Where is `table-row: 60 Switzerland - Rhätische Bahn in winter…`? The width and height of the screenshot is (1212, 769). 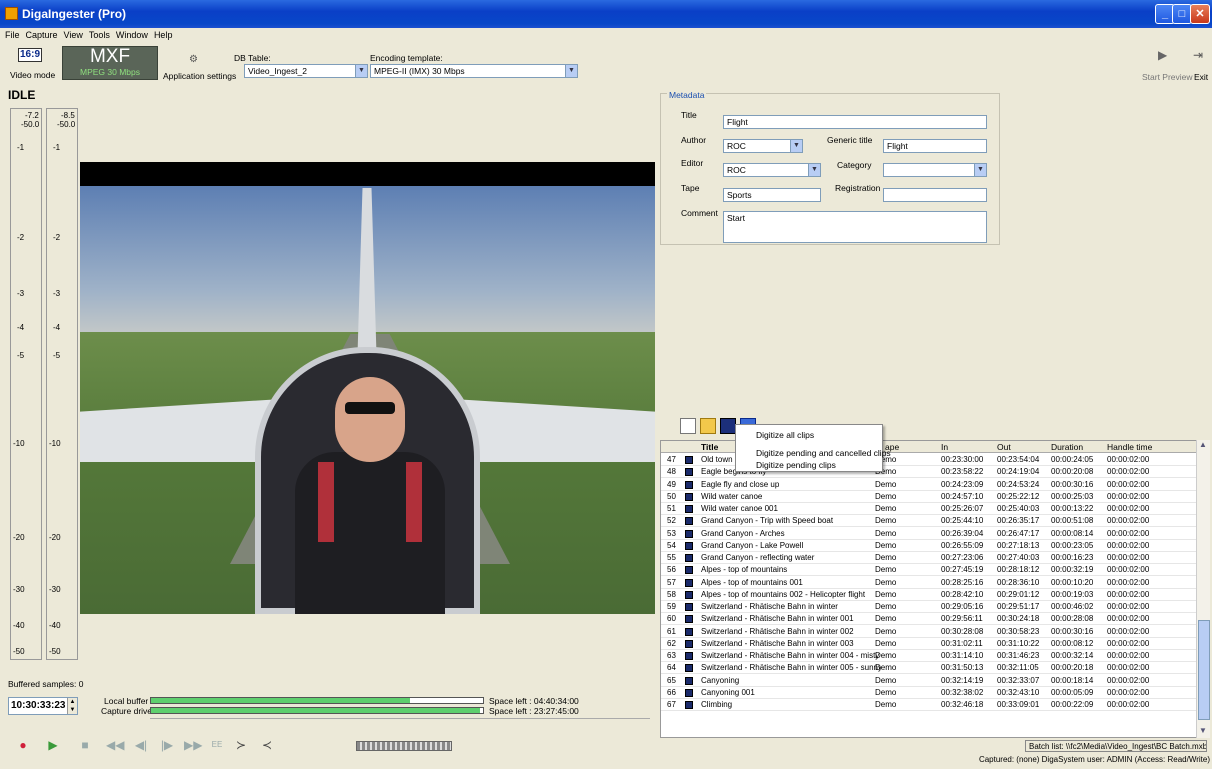
table-row: 60 Switzerland - Rhätische Bahn in winter… is located at coordinates (929, 619).